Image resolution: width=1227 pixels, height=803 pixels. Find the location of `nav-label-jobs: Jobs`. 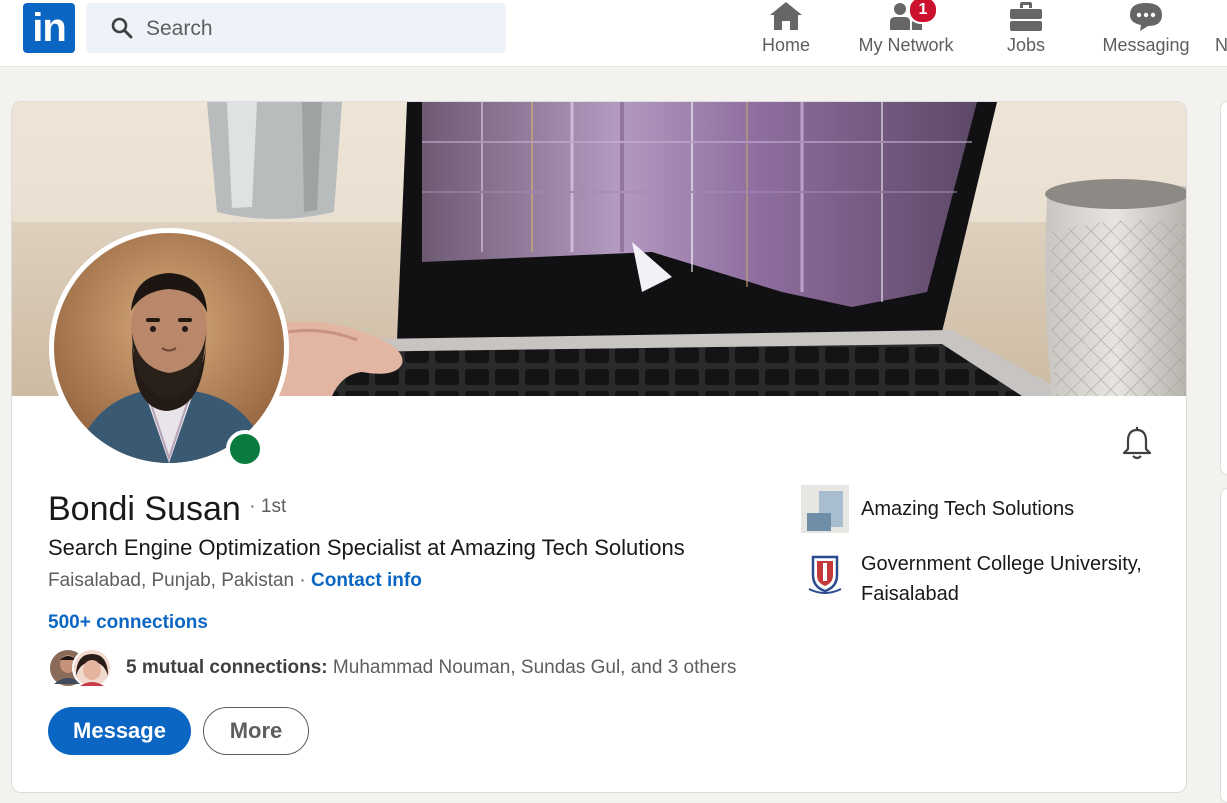

nav-label-jobs: Jobs is located at coordinates (1026, 45).